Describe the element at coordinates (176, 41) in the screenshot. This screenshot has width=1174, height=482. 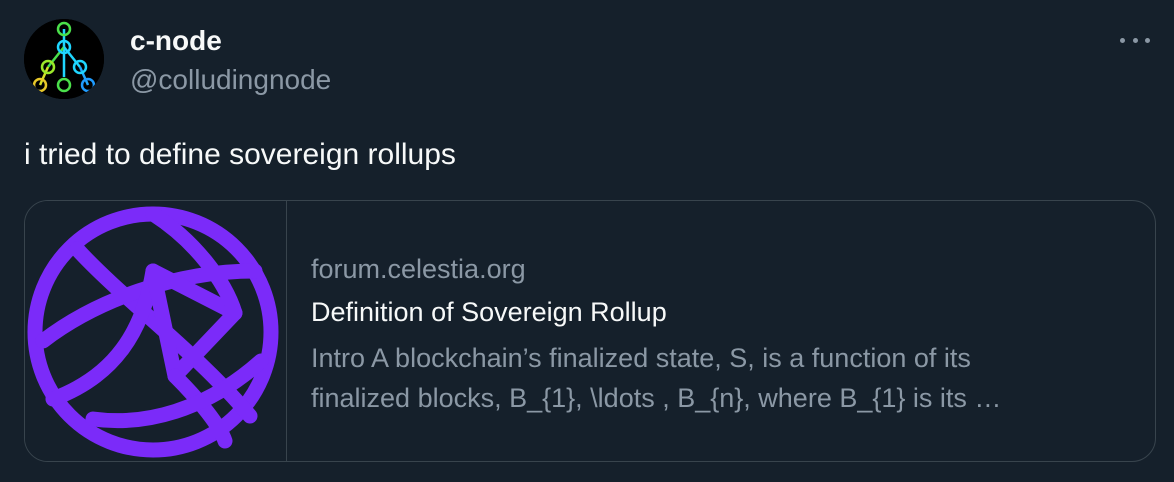
I see `author-display-name: c-node` at that location.